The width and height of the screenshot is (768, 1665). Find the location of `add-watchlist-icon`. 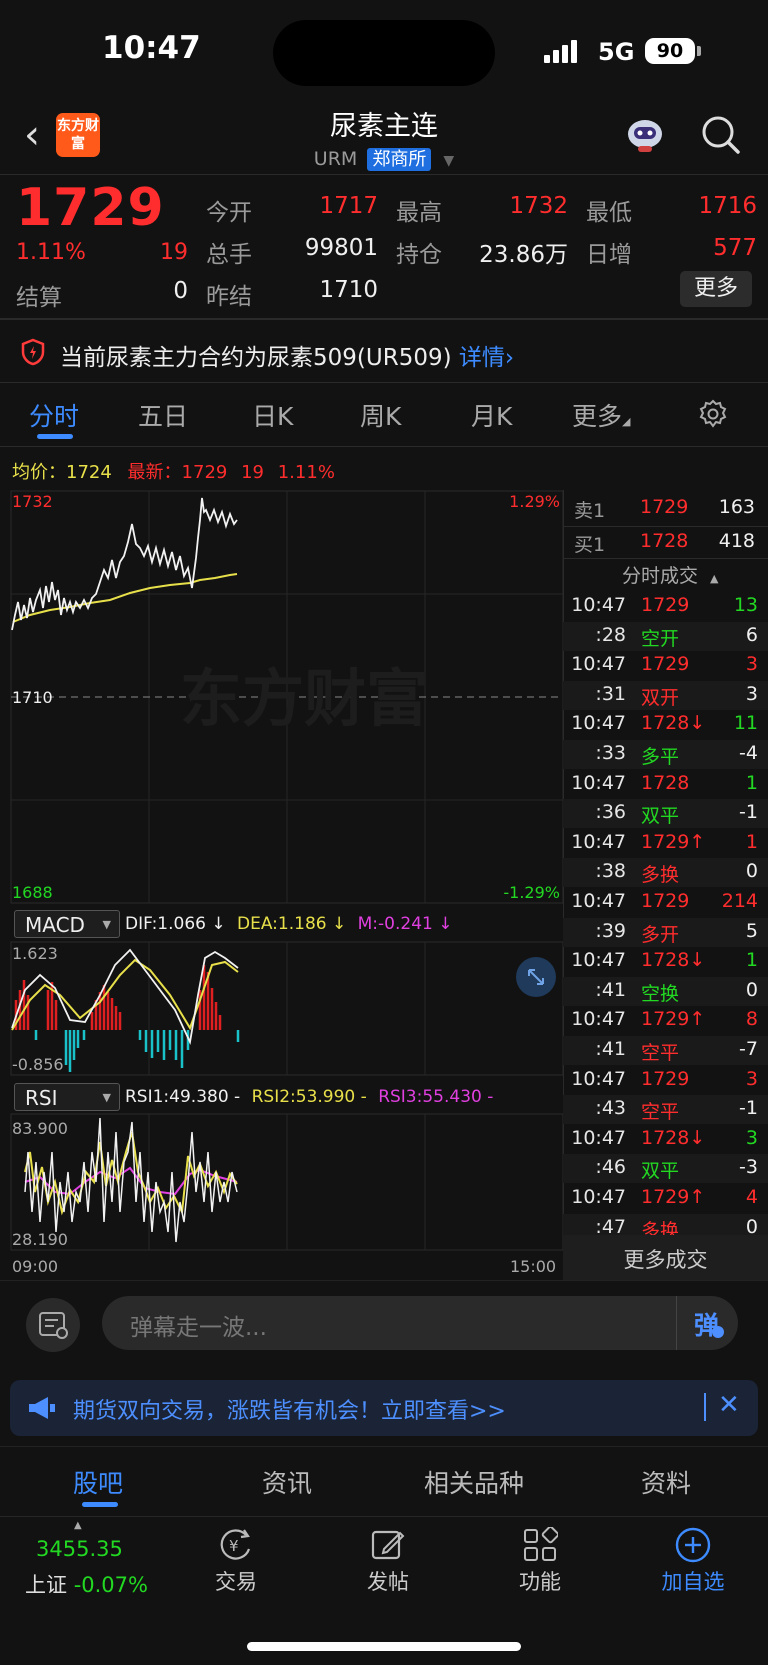

add-watchlist-icon is located at coordinates (693, 1545).